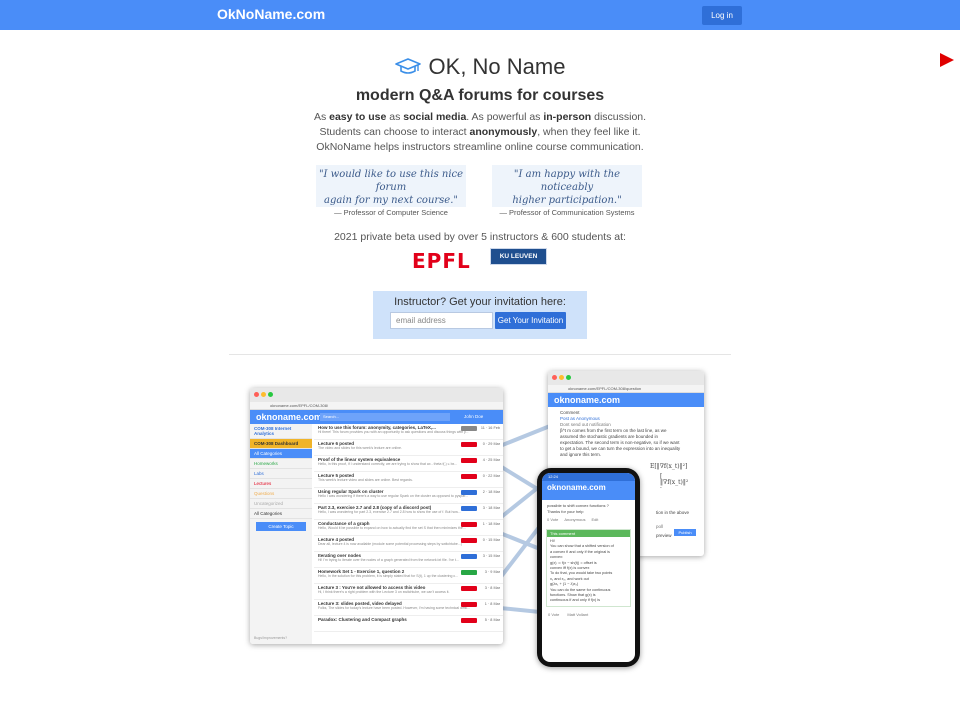 The width and height of the screenshot is (960, 720). I want to click on topic-meta: 1 · 18 Mar, so click(491, 524).